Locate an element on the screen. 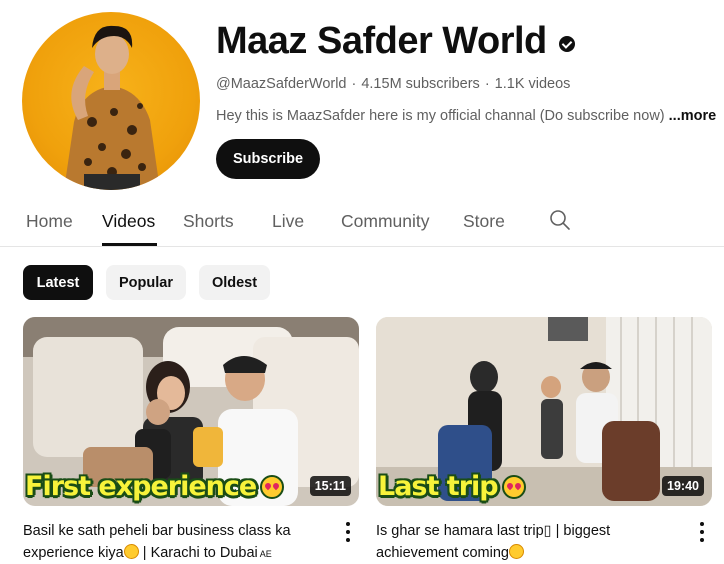 This screenshot has height=564, width=724. pleading-face-emoji-icon is located at coordinates (513, 486).